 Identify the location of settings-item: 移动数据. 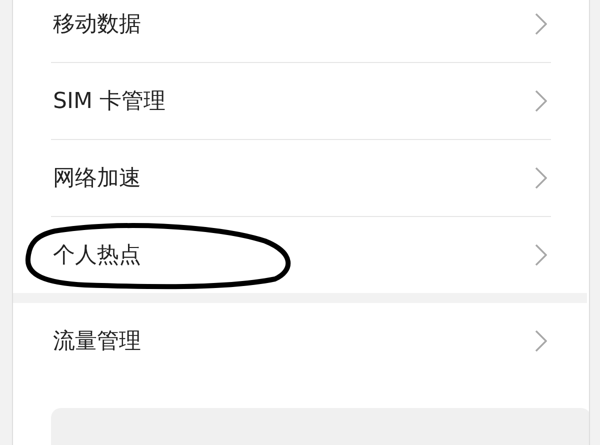
(96, 24).